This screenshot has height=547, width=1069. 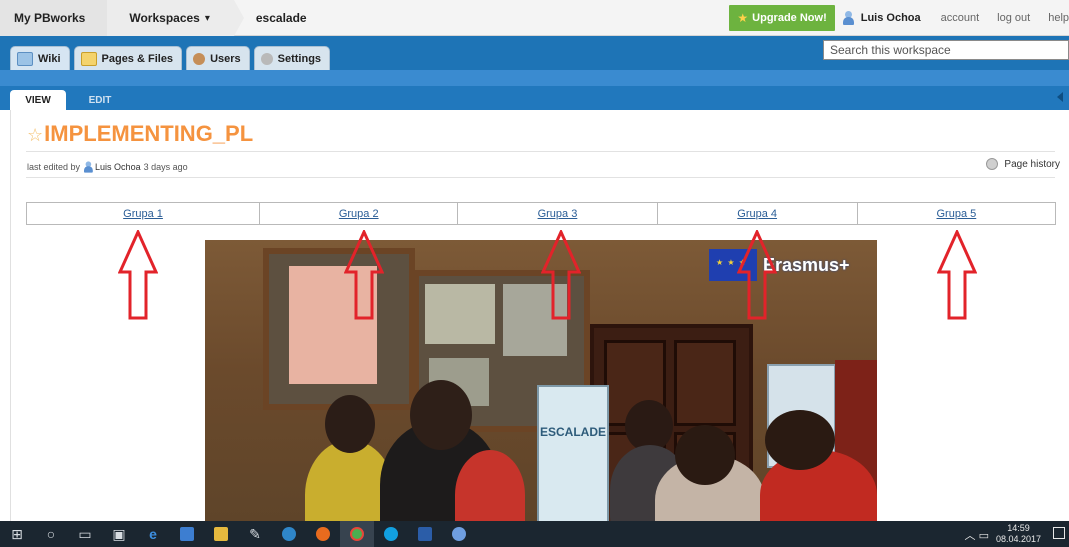 I want to click on logout-link: log out, so click(x=1013, y=18).